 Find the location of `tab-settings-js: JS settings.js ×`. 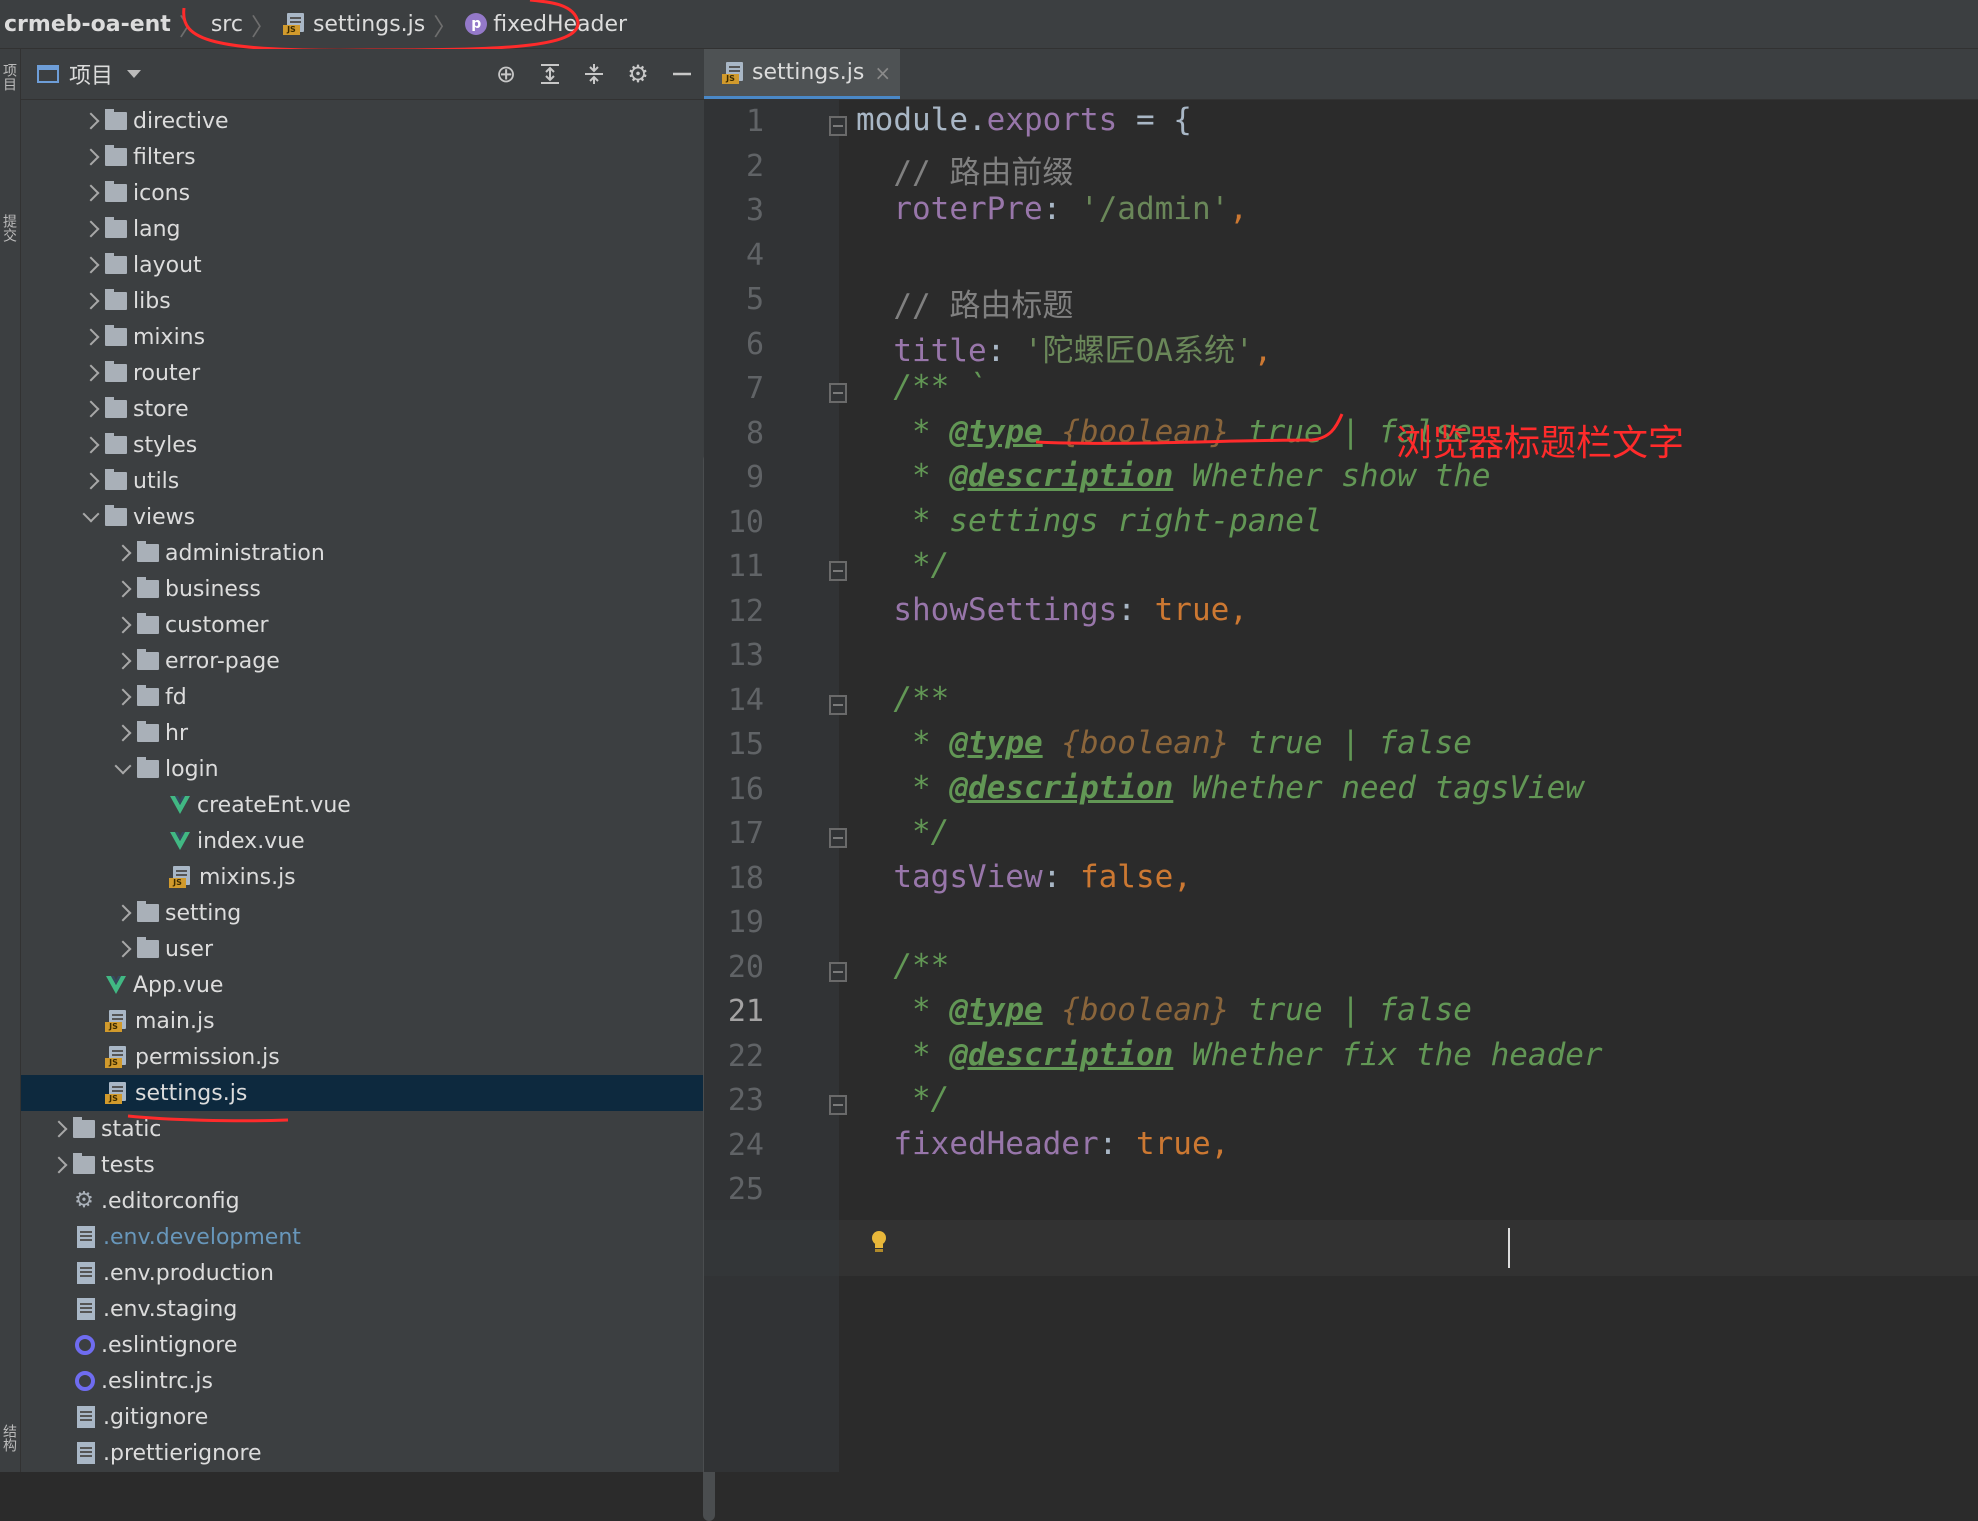

tab-settings-js: JS settings.js × is located at coordinates (802, 74).